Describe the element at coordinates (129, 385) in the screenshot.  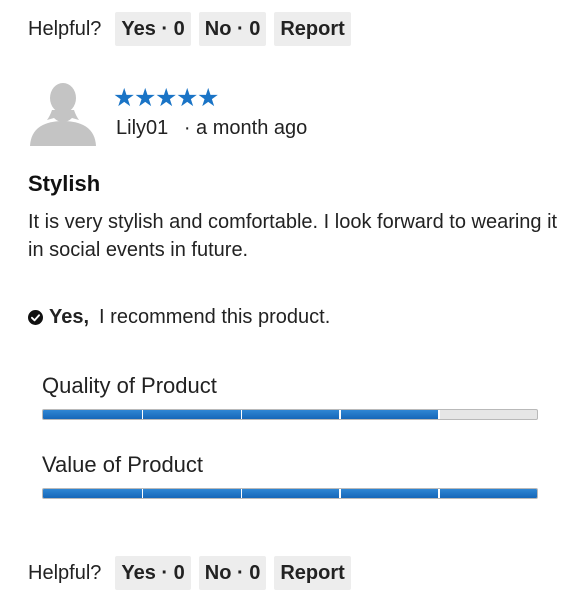
I see `quality-rating-label: Quality of Product` at that location.